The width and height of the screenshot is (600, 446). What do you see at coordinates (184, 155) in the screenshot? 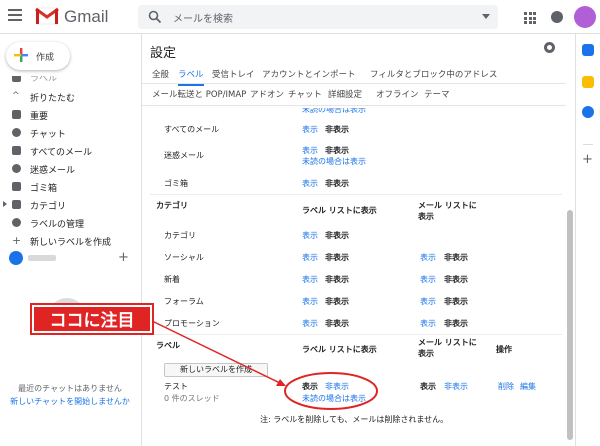
I see `label-name: 迷惑メール` at bounding box center [184, 155].